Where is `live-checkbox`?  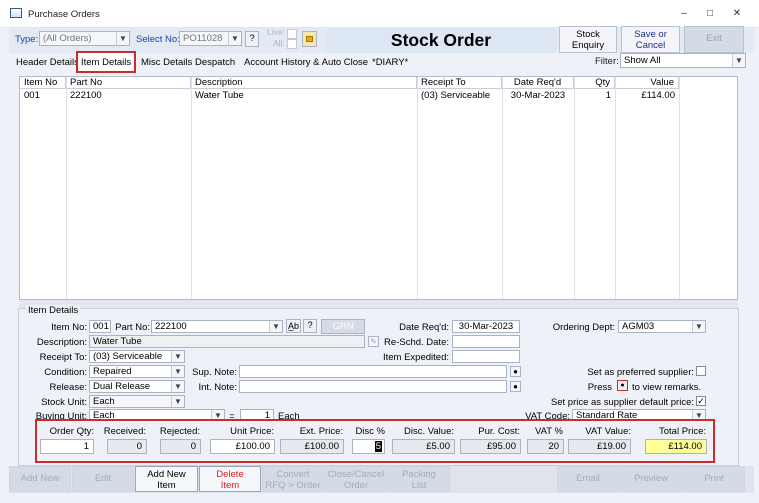
live-checkbox is located at coordinates (292, 34).